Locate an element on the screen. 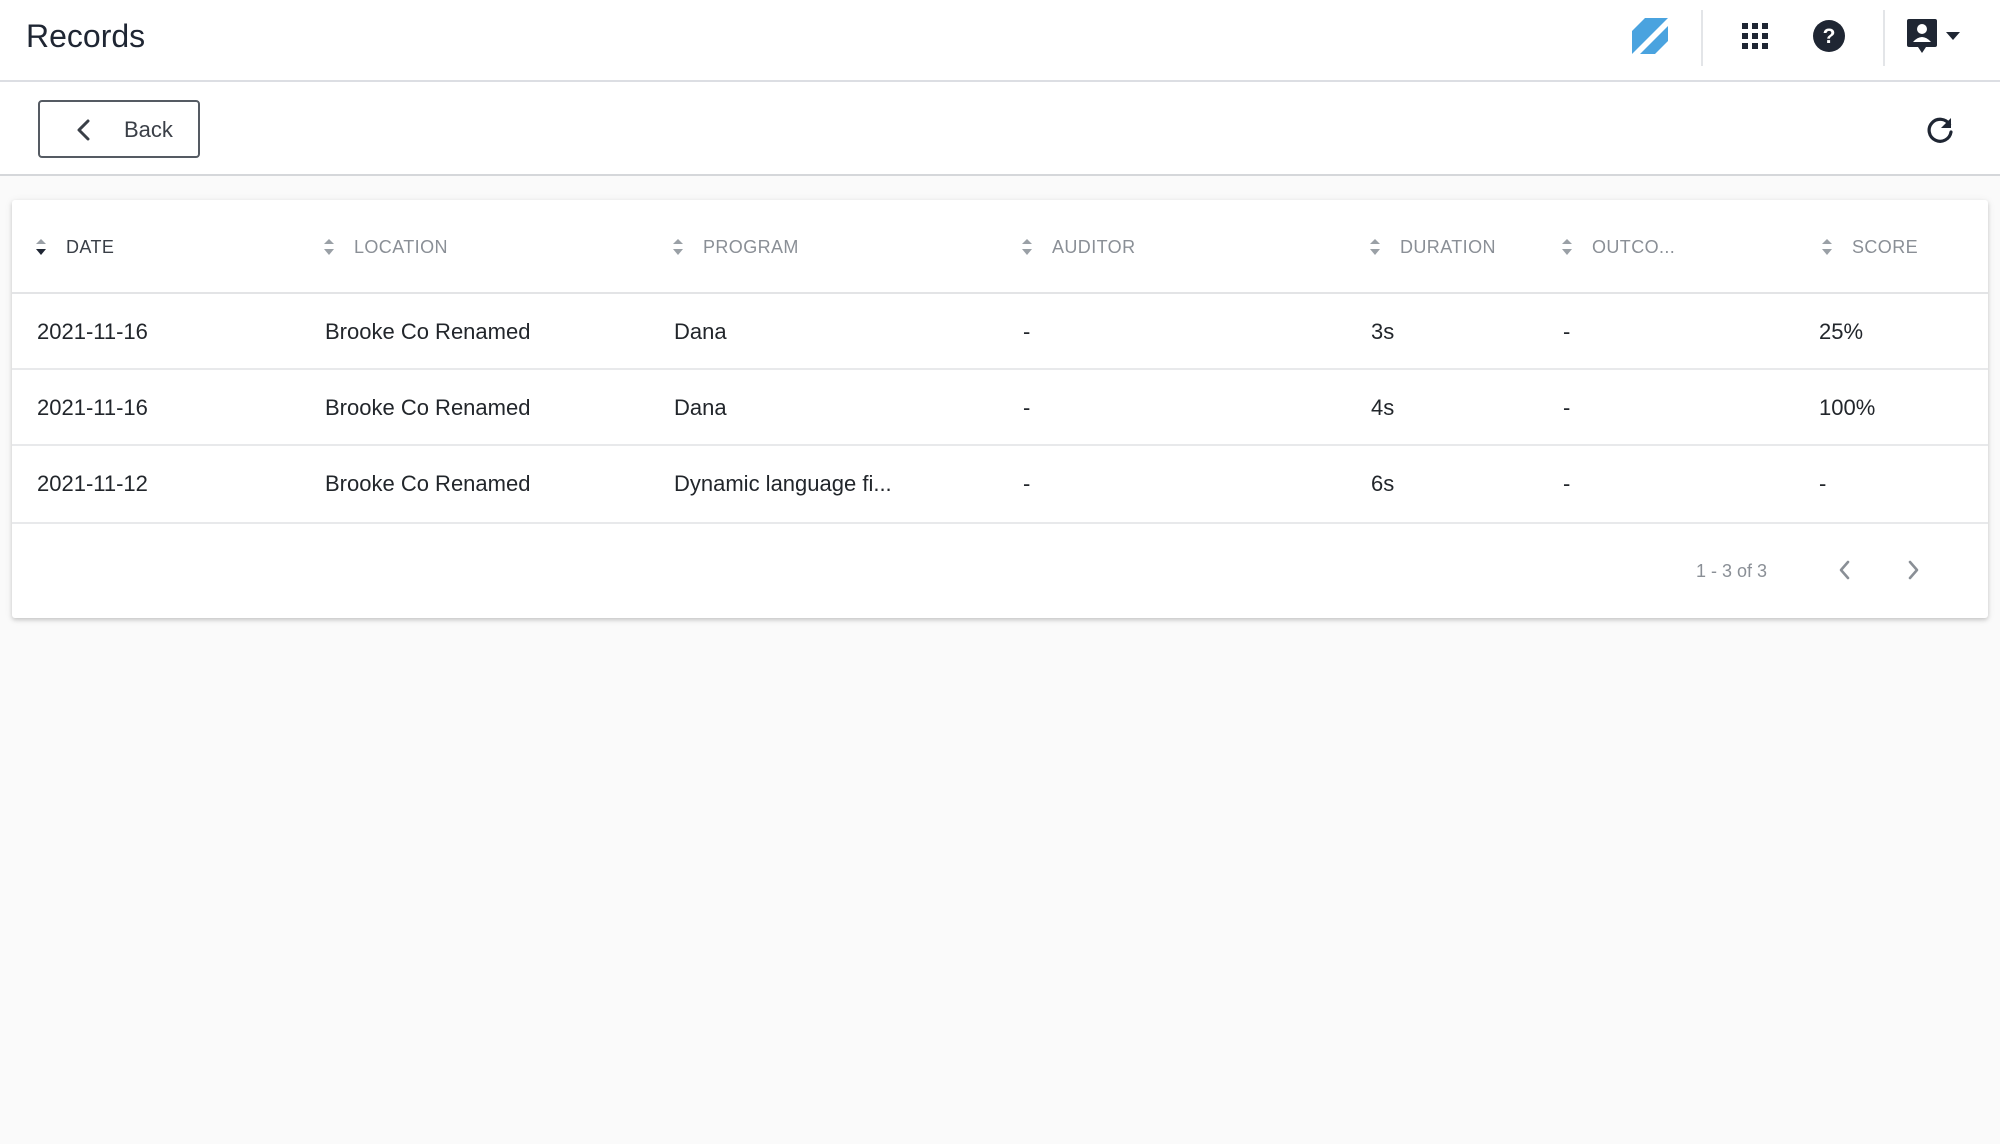  pagination: 1 - 3 of 3 is located at coordinates (1000, 571).